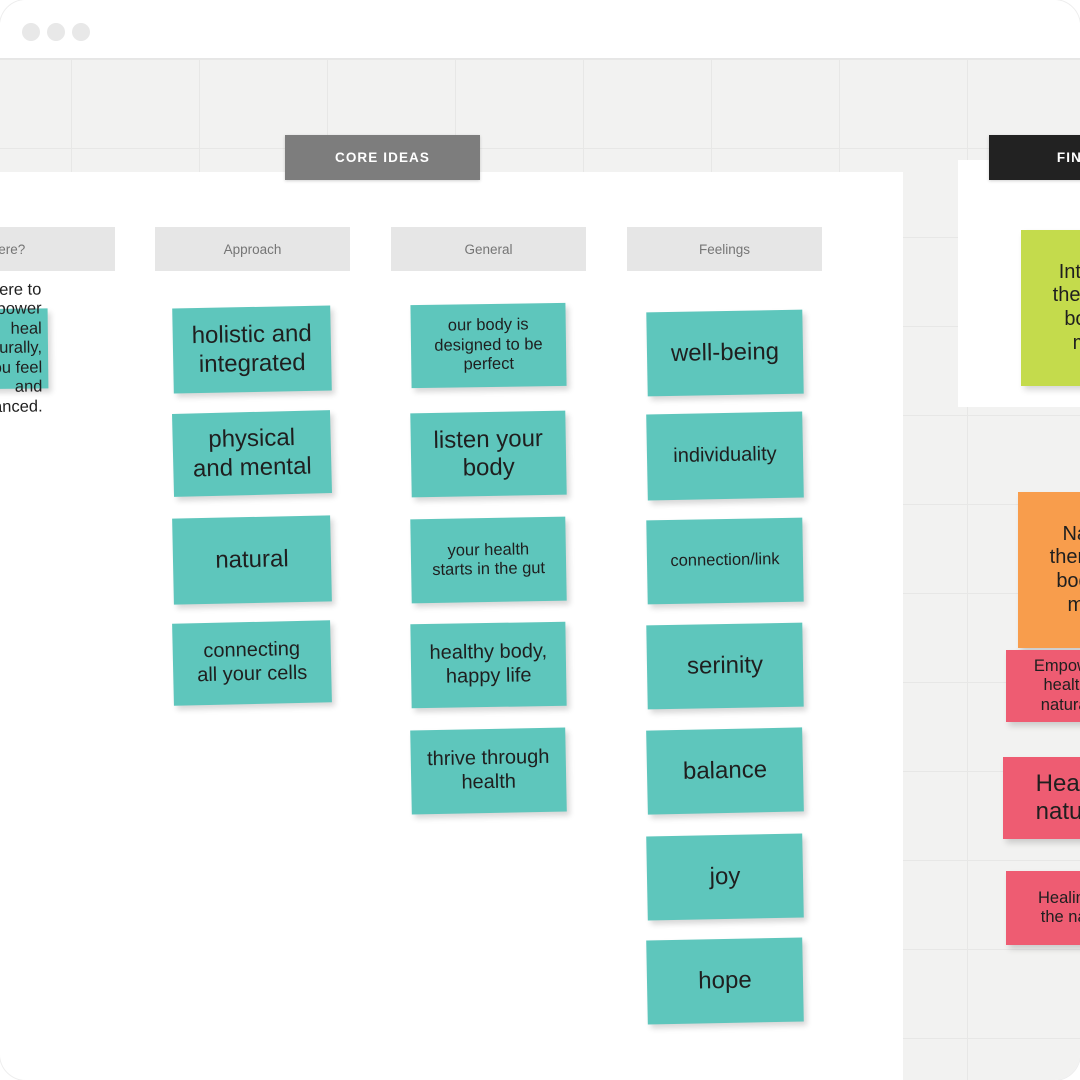 The image size is (1080, 1080). Describe the element at coordinates (1034, 157) in the screenshot. I see `board-tab-final-tagline: FINAL T` at that location.